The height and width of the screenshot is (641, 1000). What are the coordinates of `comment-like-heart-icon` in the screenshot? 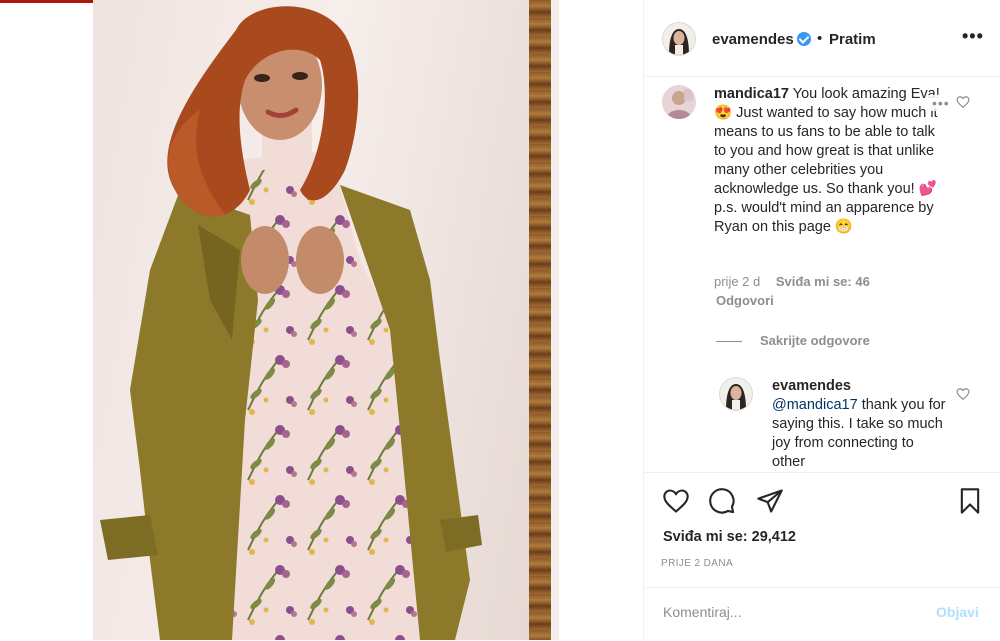 It's located at (963, 102).